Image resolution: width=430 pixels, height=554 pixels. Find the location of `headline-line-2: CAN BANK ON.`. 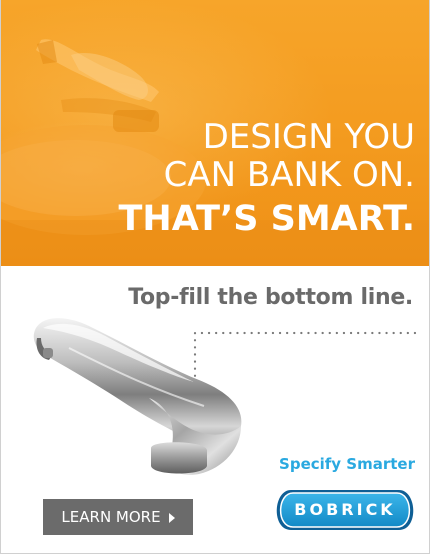

headline-line-2: CAN BANK ON. is located at coordinates (289, 175).